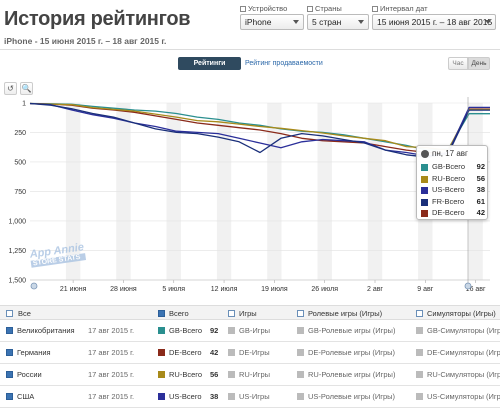 The width and height of the screenshot is (500, 410). Describe the element at coordinates (26, 88) in the screenshot. I see `zoom-icon: 🔍` at that location.